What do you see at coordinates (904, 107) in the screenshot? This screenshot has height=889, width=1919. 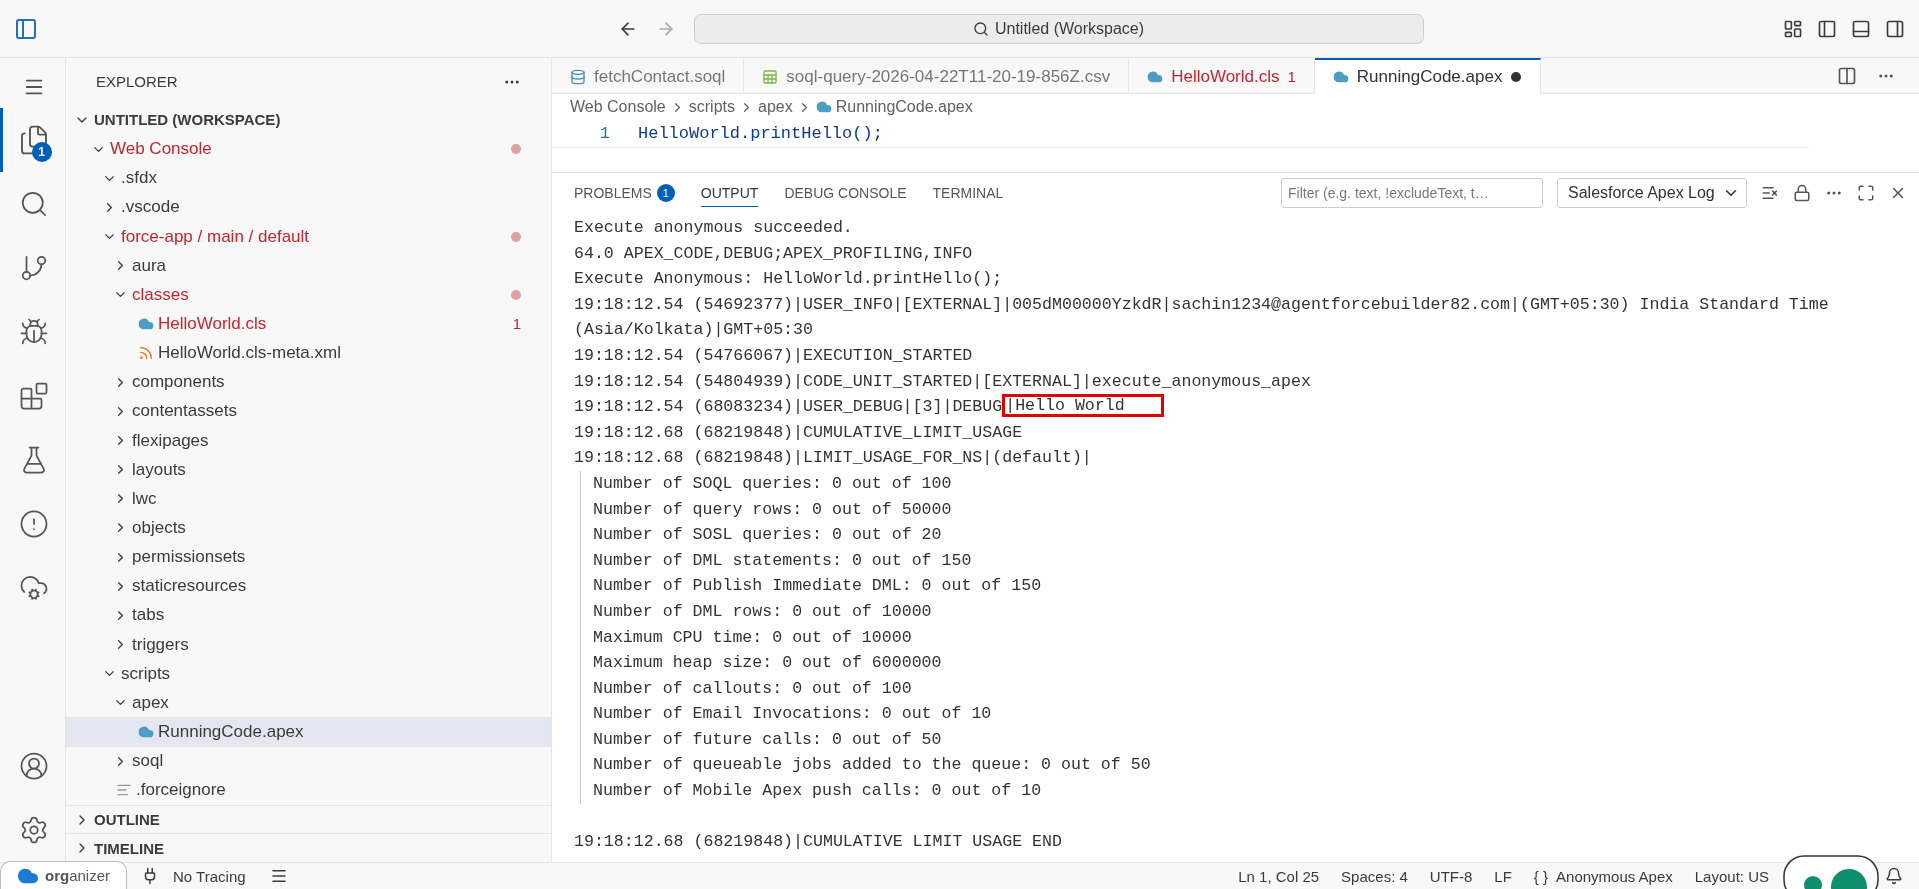 I see `breadcrumb-item: RunningCode.apex` at bounding box center [904, 107].